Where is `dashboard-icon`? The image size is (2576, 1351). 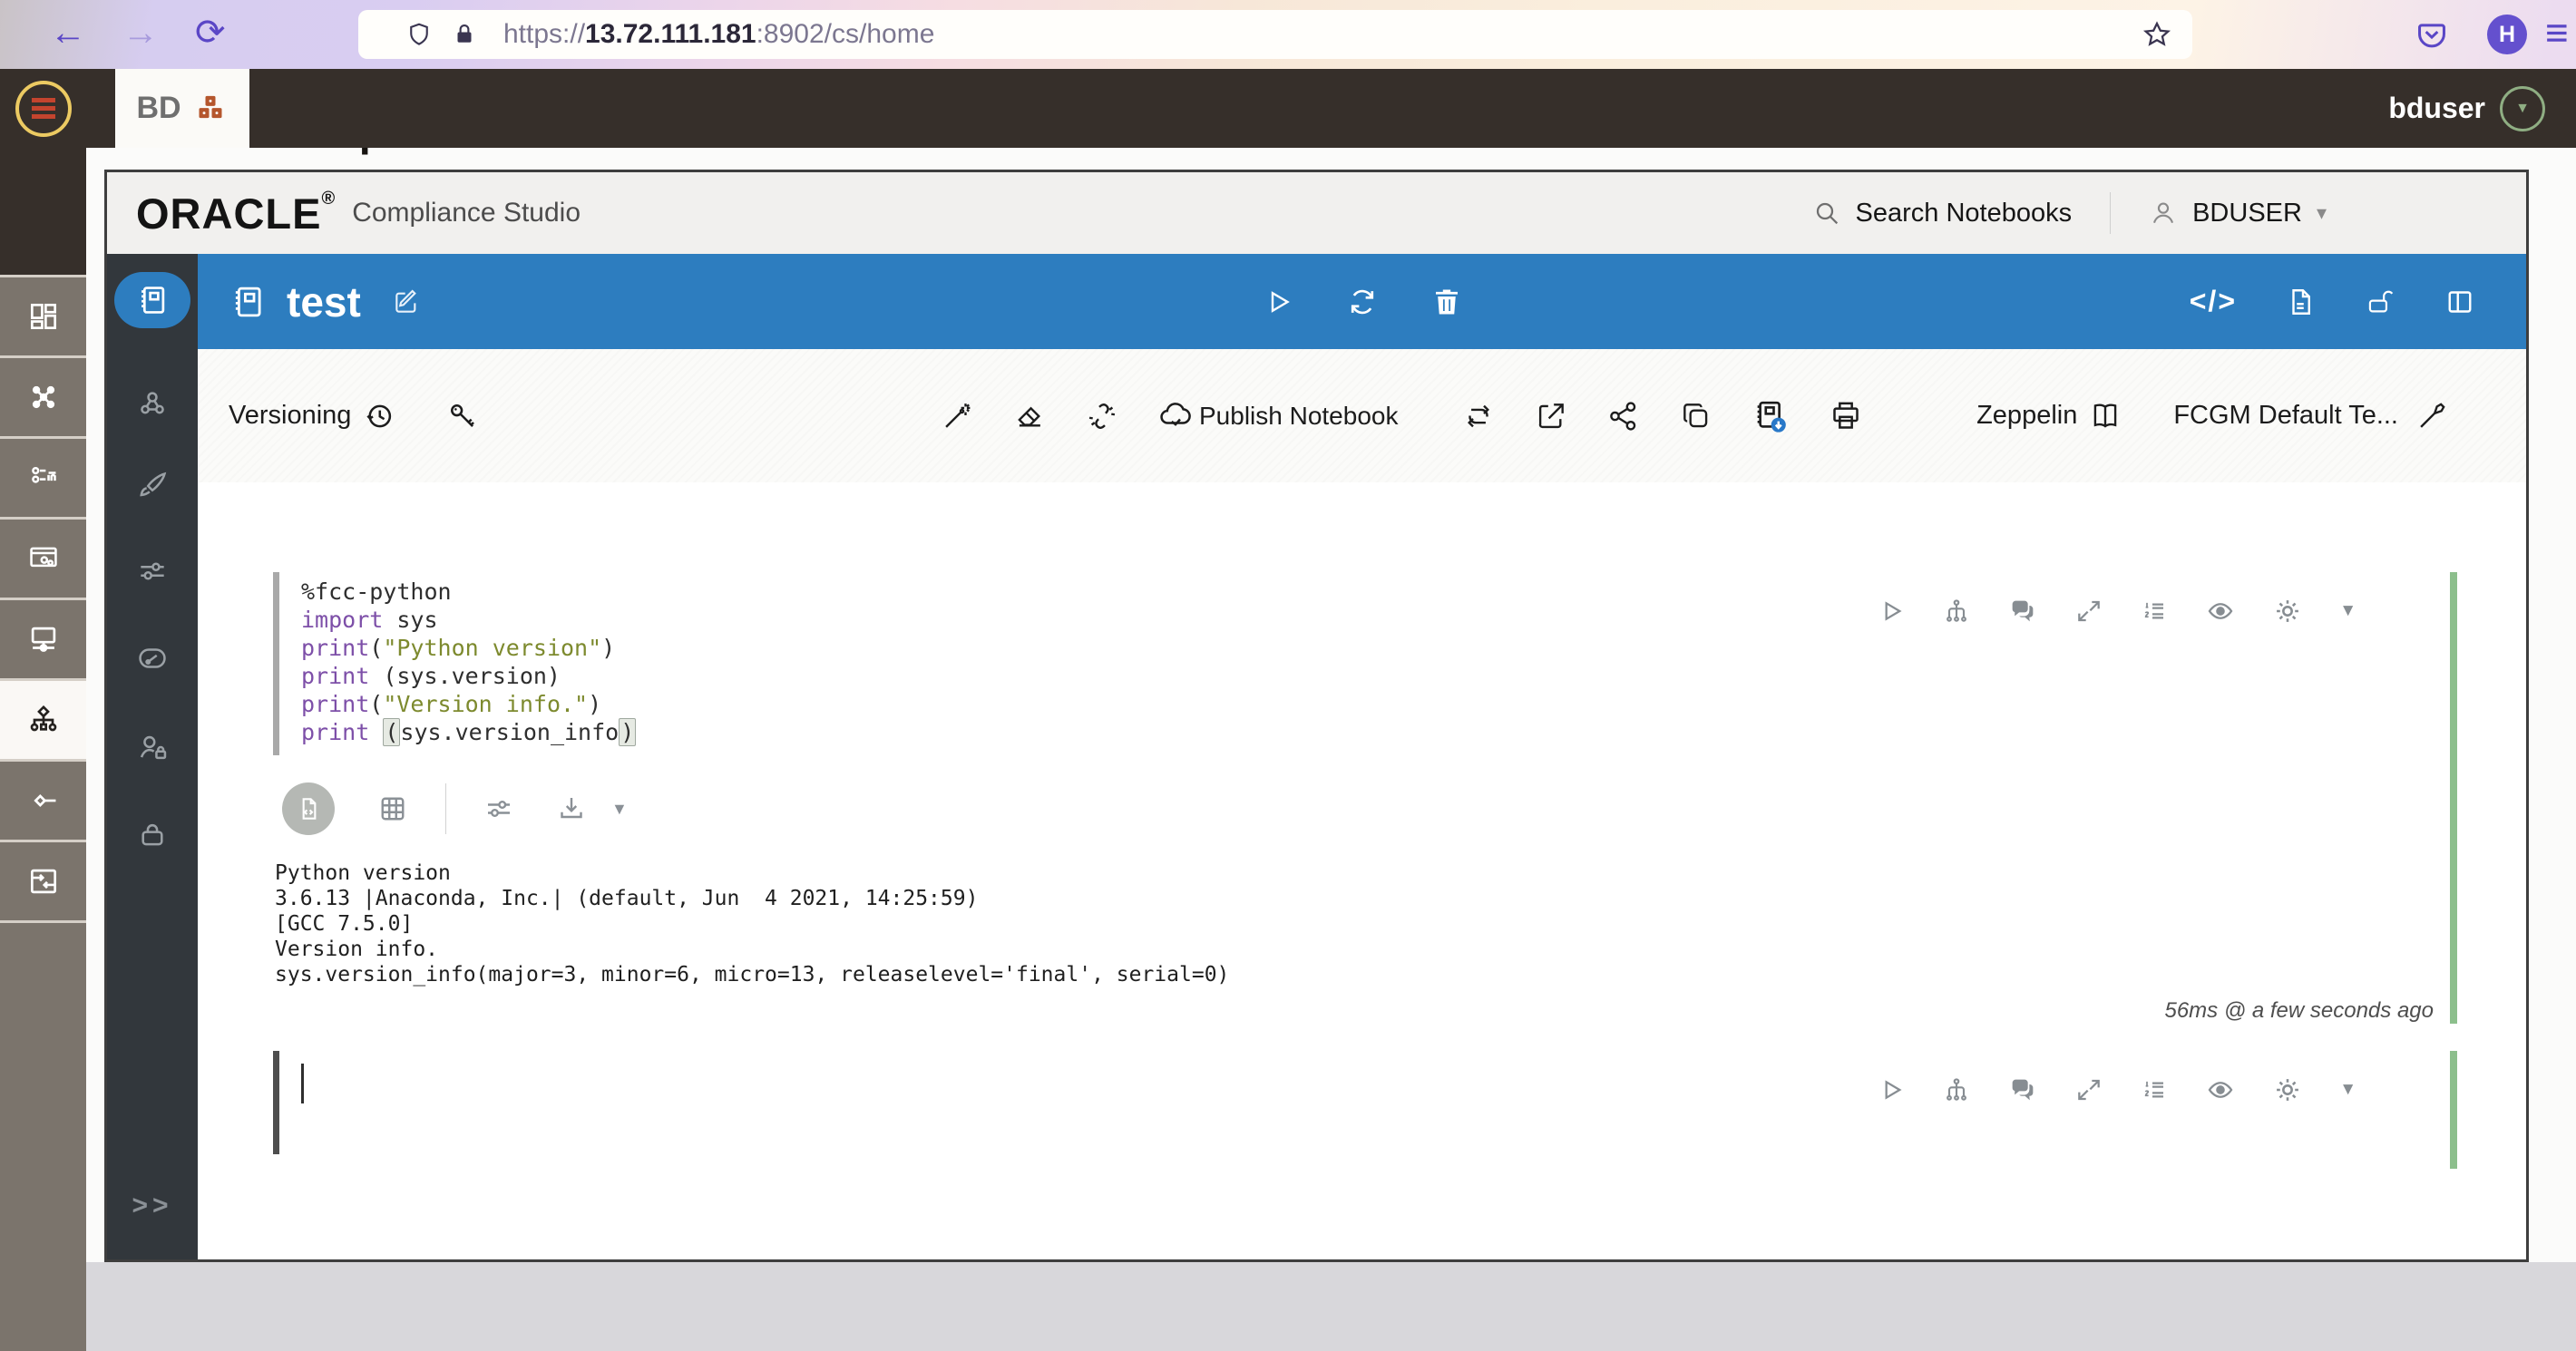 dashboard-icon is located at coordinates (43, 316).